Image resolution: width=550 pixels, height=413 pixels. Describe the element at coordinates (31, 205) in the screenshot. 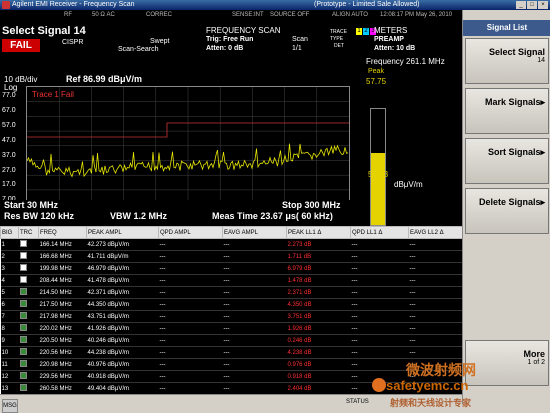

I see `start-freq: Start 30 MHz` at that location.